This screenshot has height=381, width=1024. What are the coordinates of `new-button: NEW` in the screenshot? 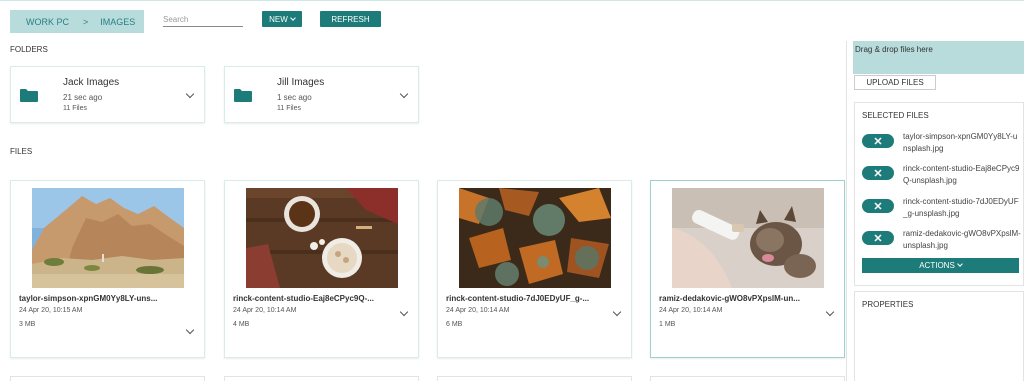 It's located at (282, 19).